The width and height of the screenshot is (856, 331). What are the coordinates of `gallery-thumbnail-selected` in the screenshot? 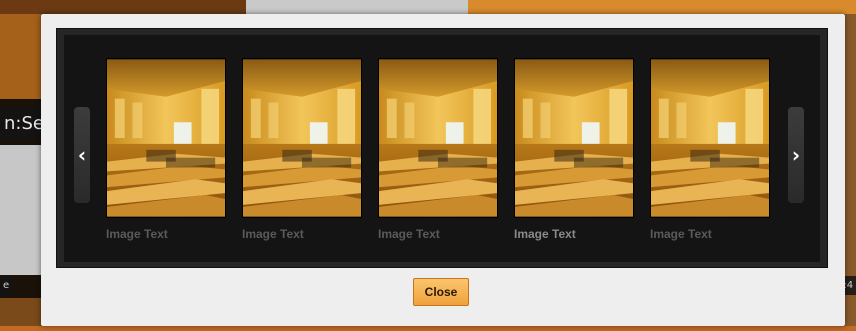 It's located at (574, 138).